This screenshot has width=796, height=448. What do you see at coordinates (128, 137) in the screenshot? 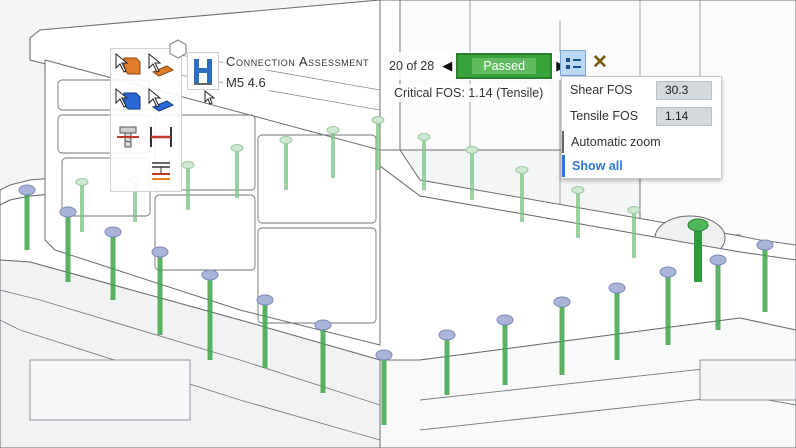
I see `bolt-tool-icon` at bounding box center [128, 137].